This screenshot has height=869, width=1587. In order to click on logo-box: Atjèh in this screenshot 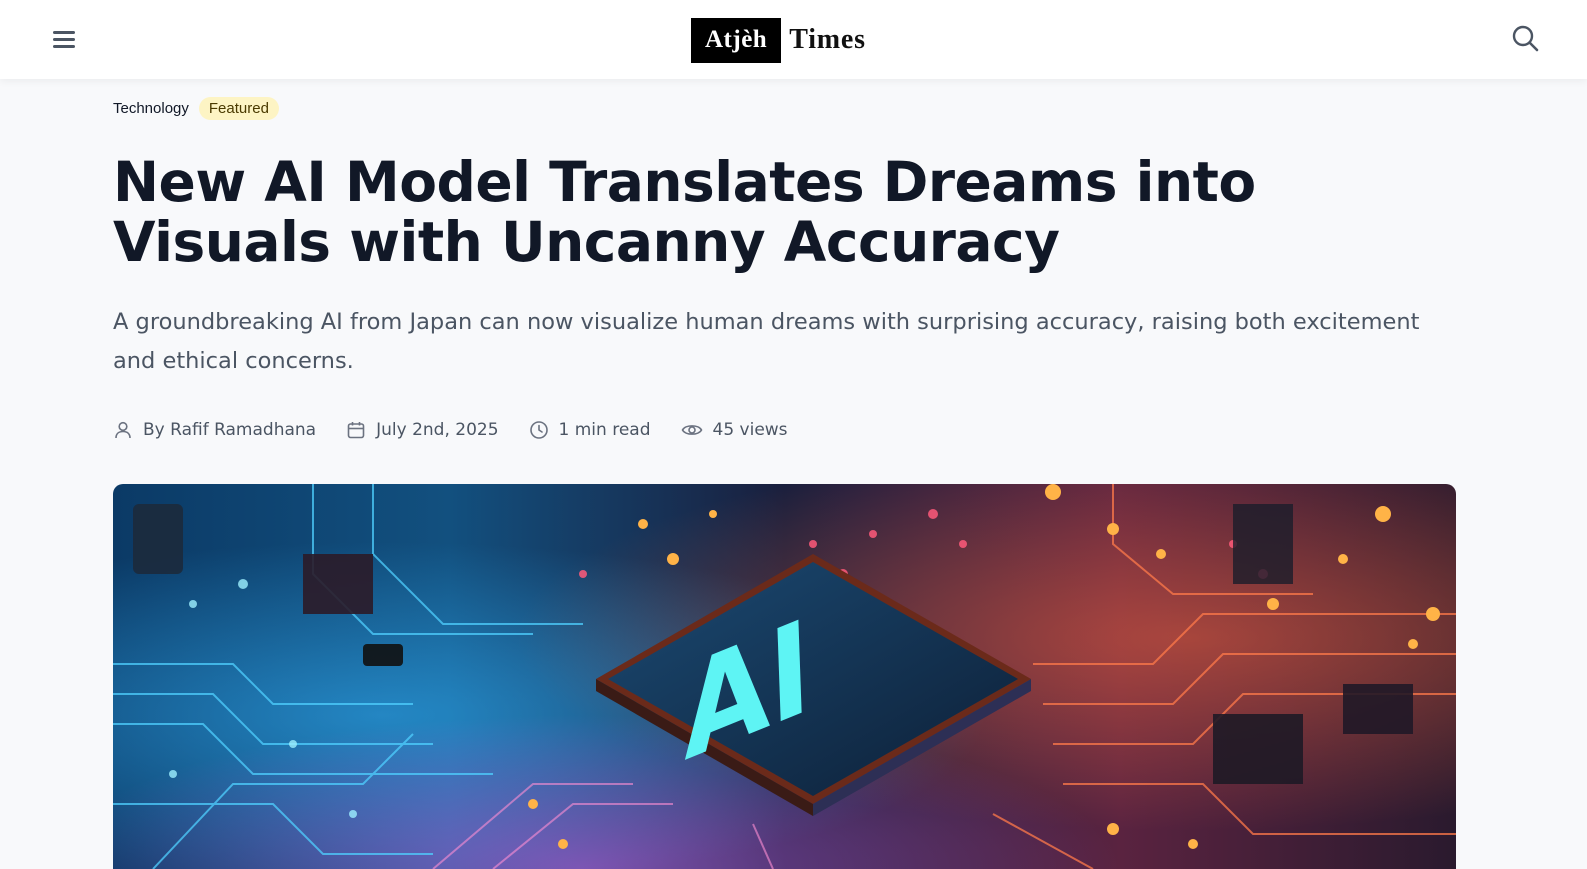, I will do `click(736, 40)`.